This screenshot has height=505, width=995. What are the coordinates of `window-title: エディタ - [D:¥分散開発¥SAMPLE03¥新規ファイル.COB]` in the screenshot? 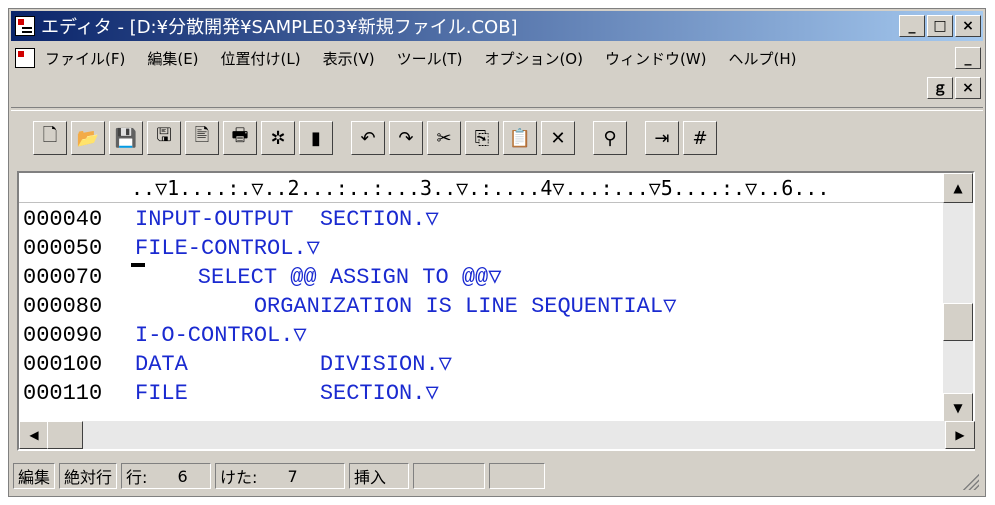 It's located at (279, 27).